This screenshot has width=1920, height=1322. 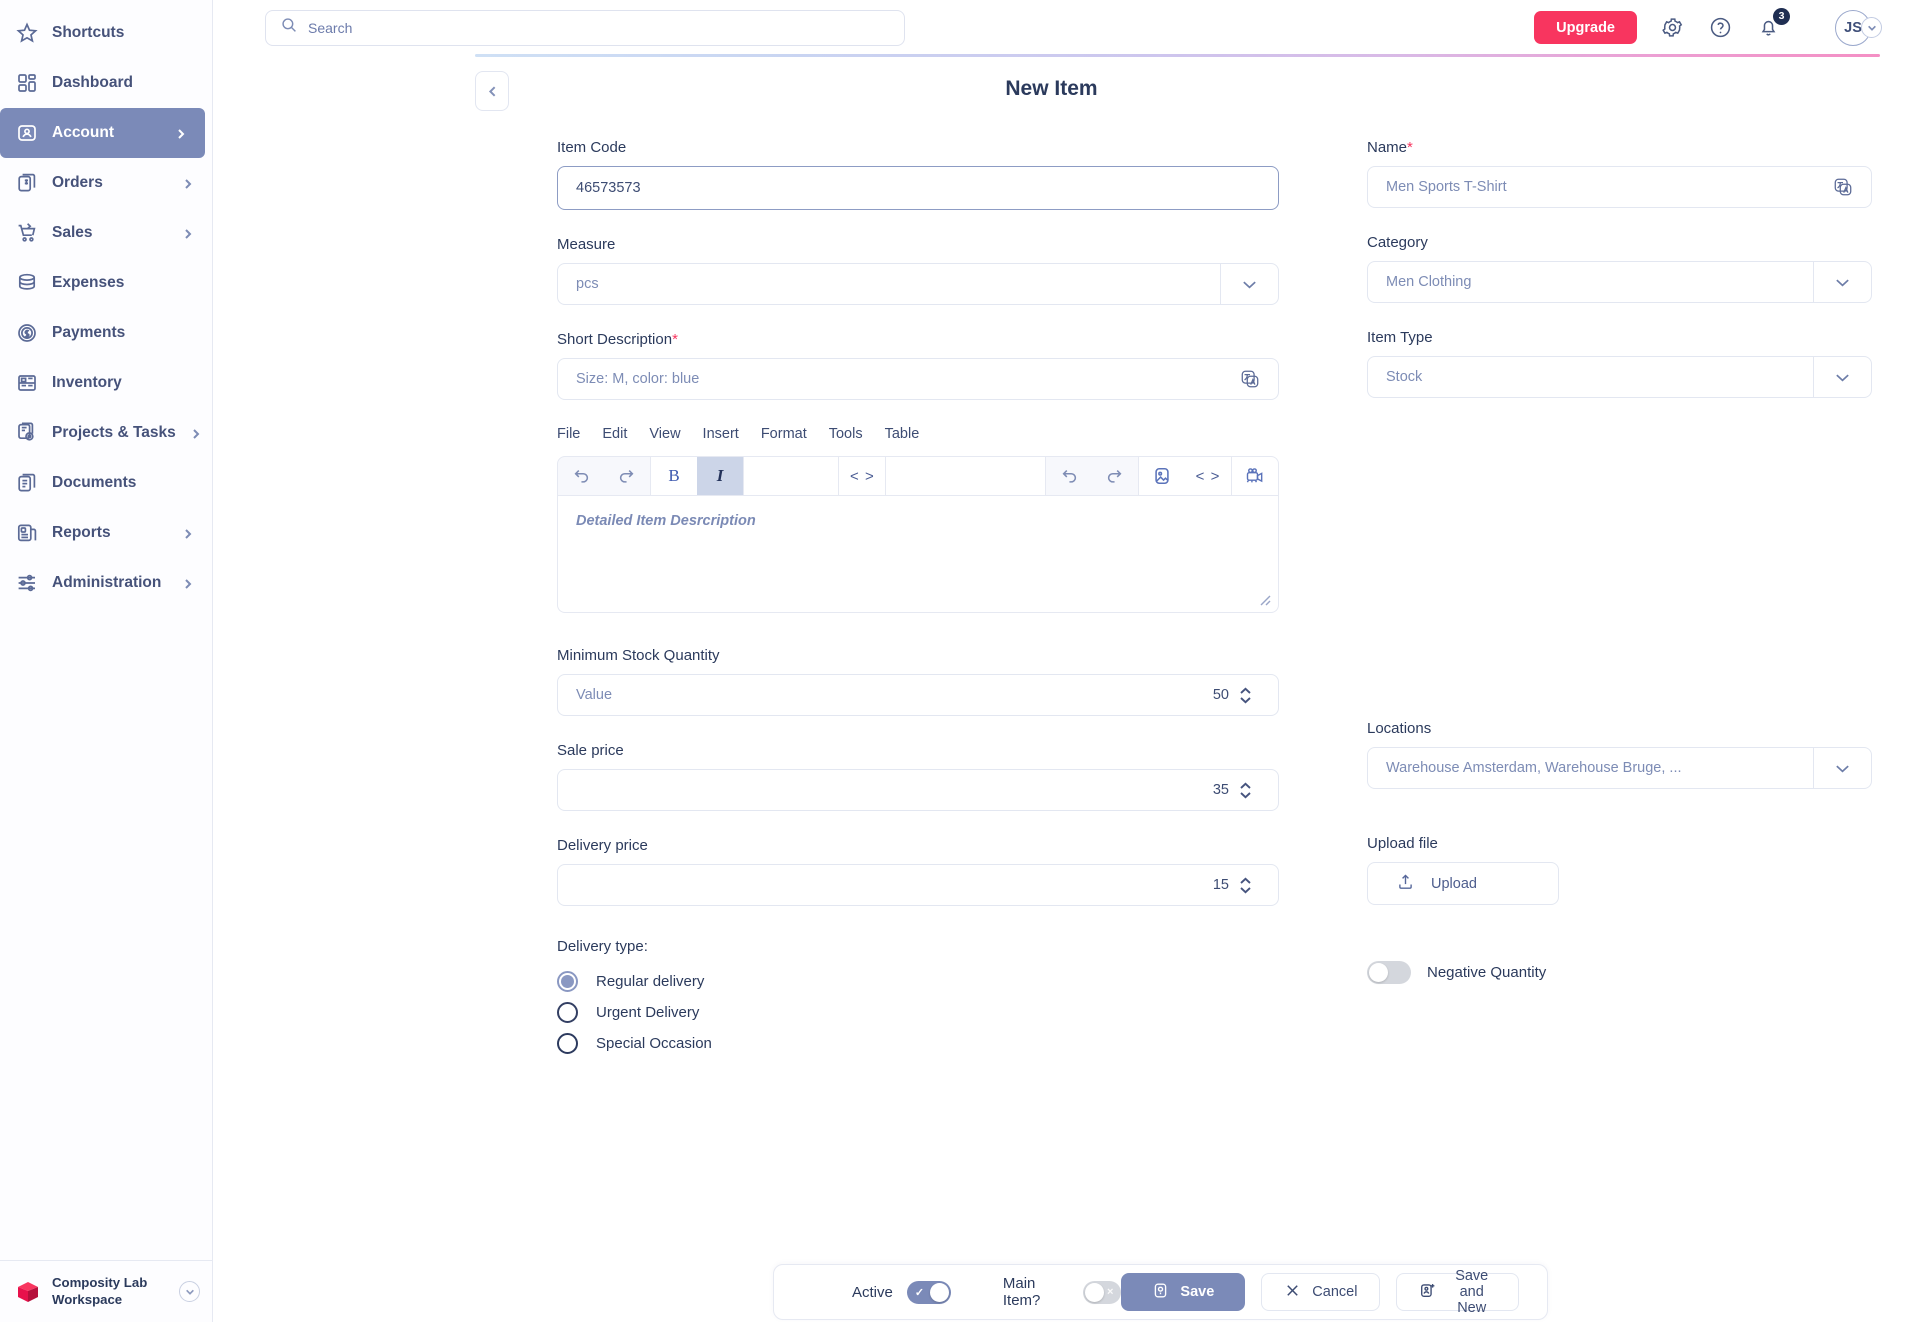 What do you see at coordinates (918, 695) in the screenshot?
I see `minimum-stock-quantity-input: Value 50` at bounding box center [918, 695].